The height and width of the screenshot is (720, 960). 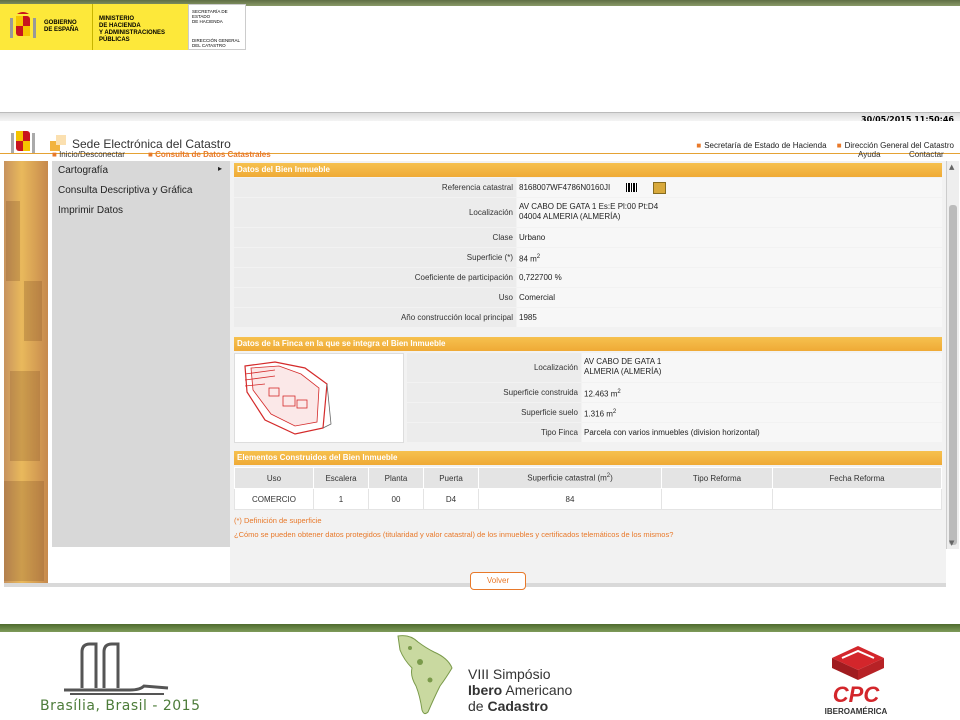 I want to click on gobierno-line2: DE ESPAÑA, so click(x=61, y=30).